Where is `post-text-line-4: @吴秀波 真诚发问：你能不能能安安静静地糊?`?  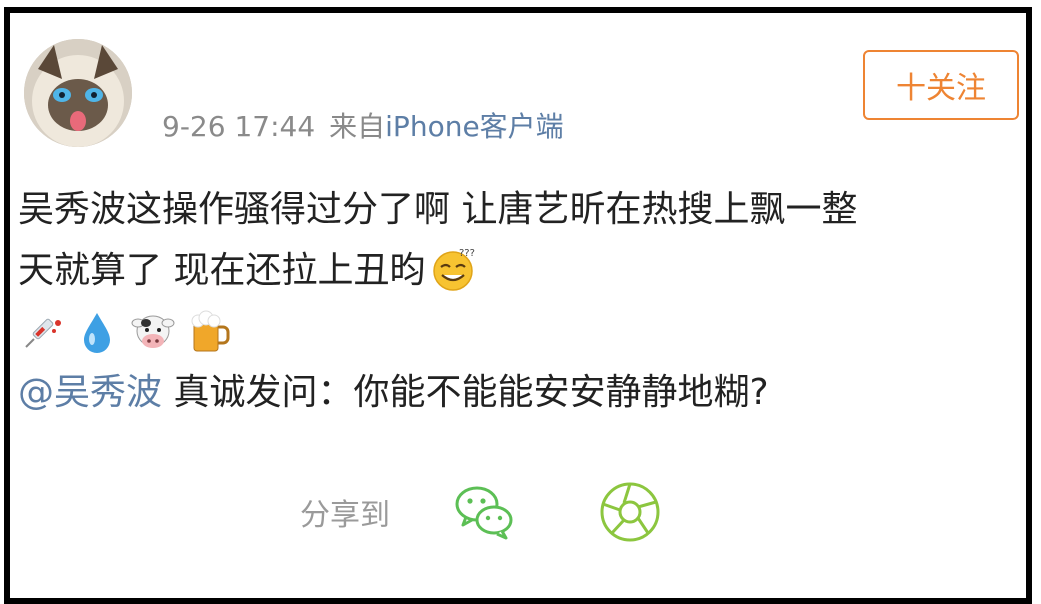 post-text-line-4: @吴秀波 真诚发问：你能不能能安安静静地糊? is located at coordinates (518, 392).